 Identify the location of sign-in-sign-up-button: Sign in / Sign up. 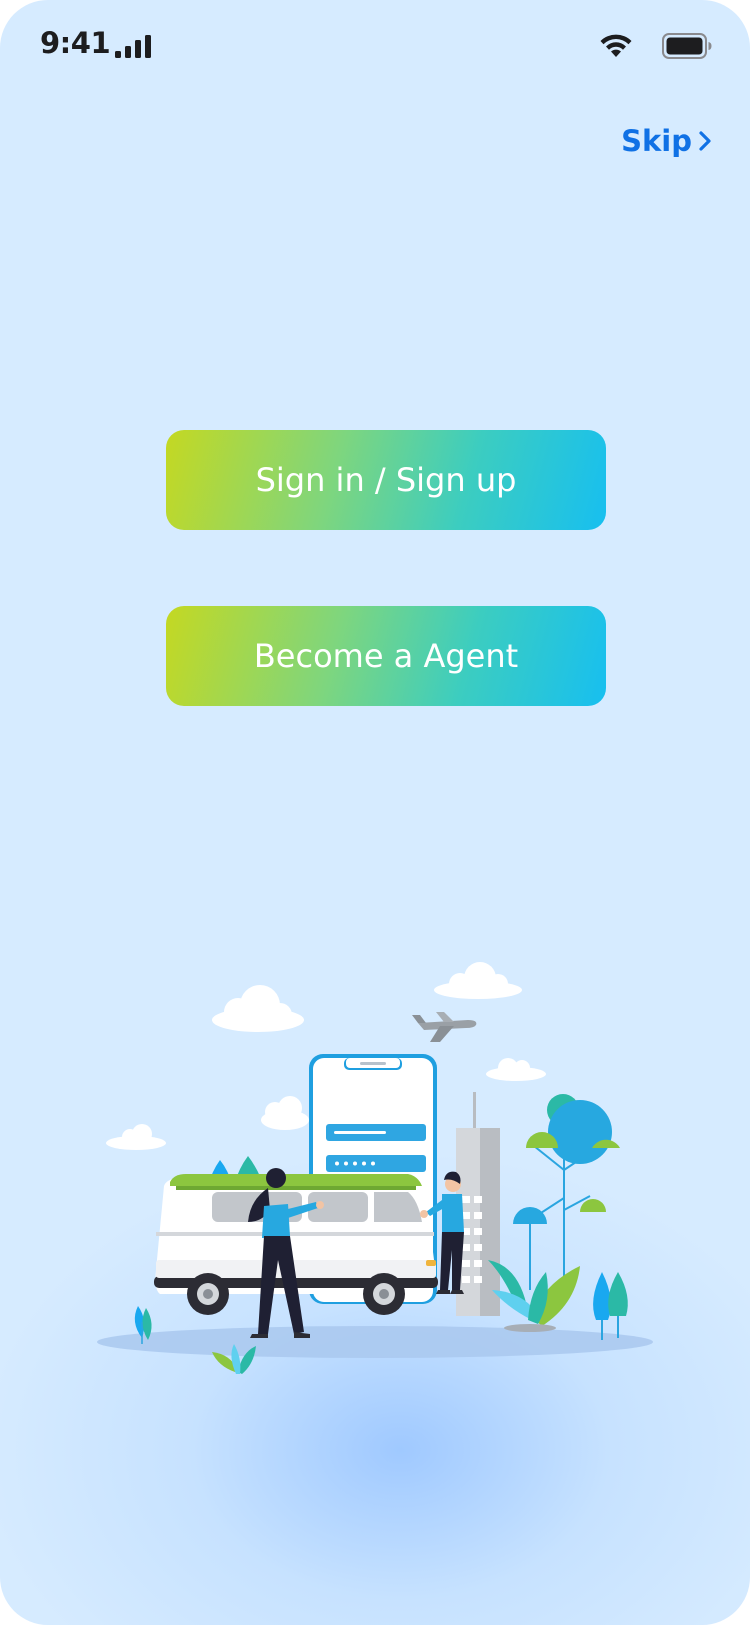
(386, 480).